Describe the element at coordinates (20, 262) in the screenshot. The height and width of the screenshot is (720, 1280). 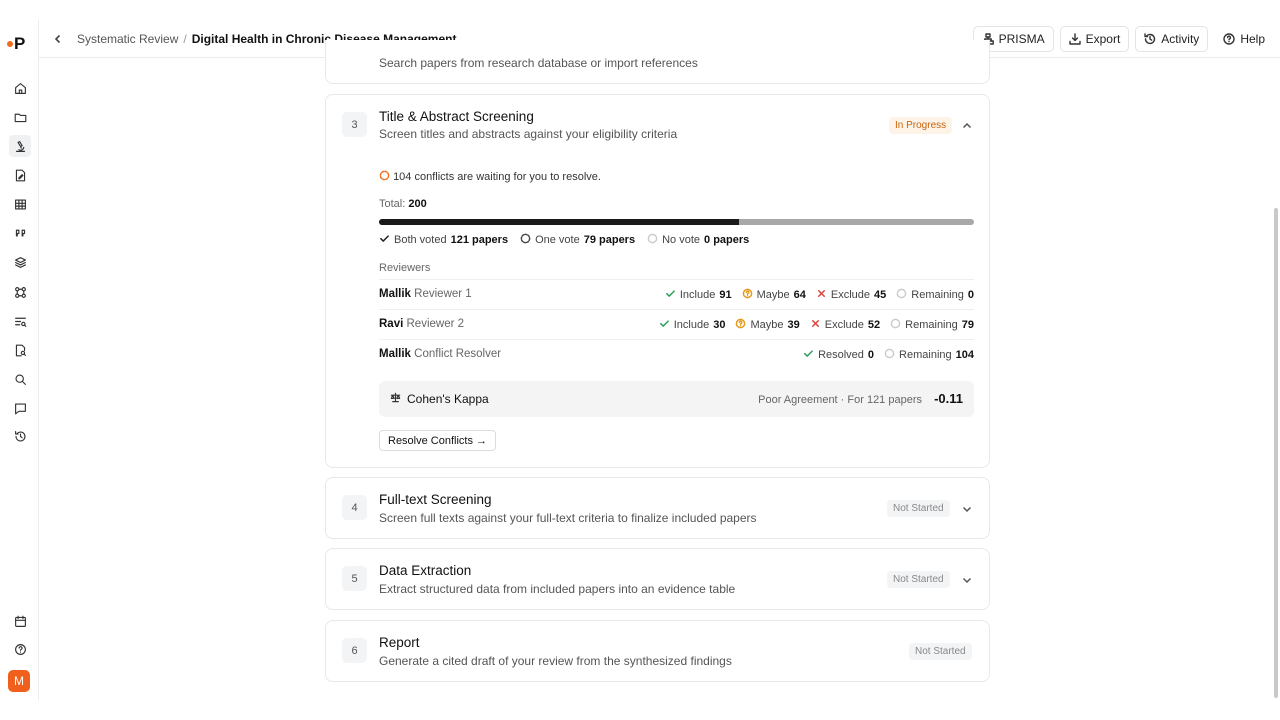
I see `layers-icon` at that location.